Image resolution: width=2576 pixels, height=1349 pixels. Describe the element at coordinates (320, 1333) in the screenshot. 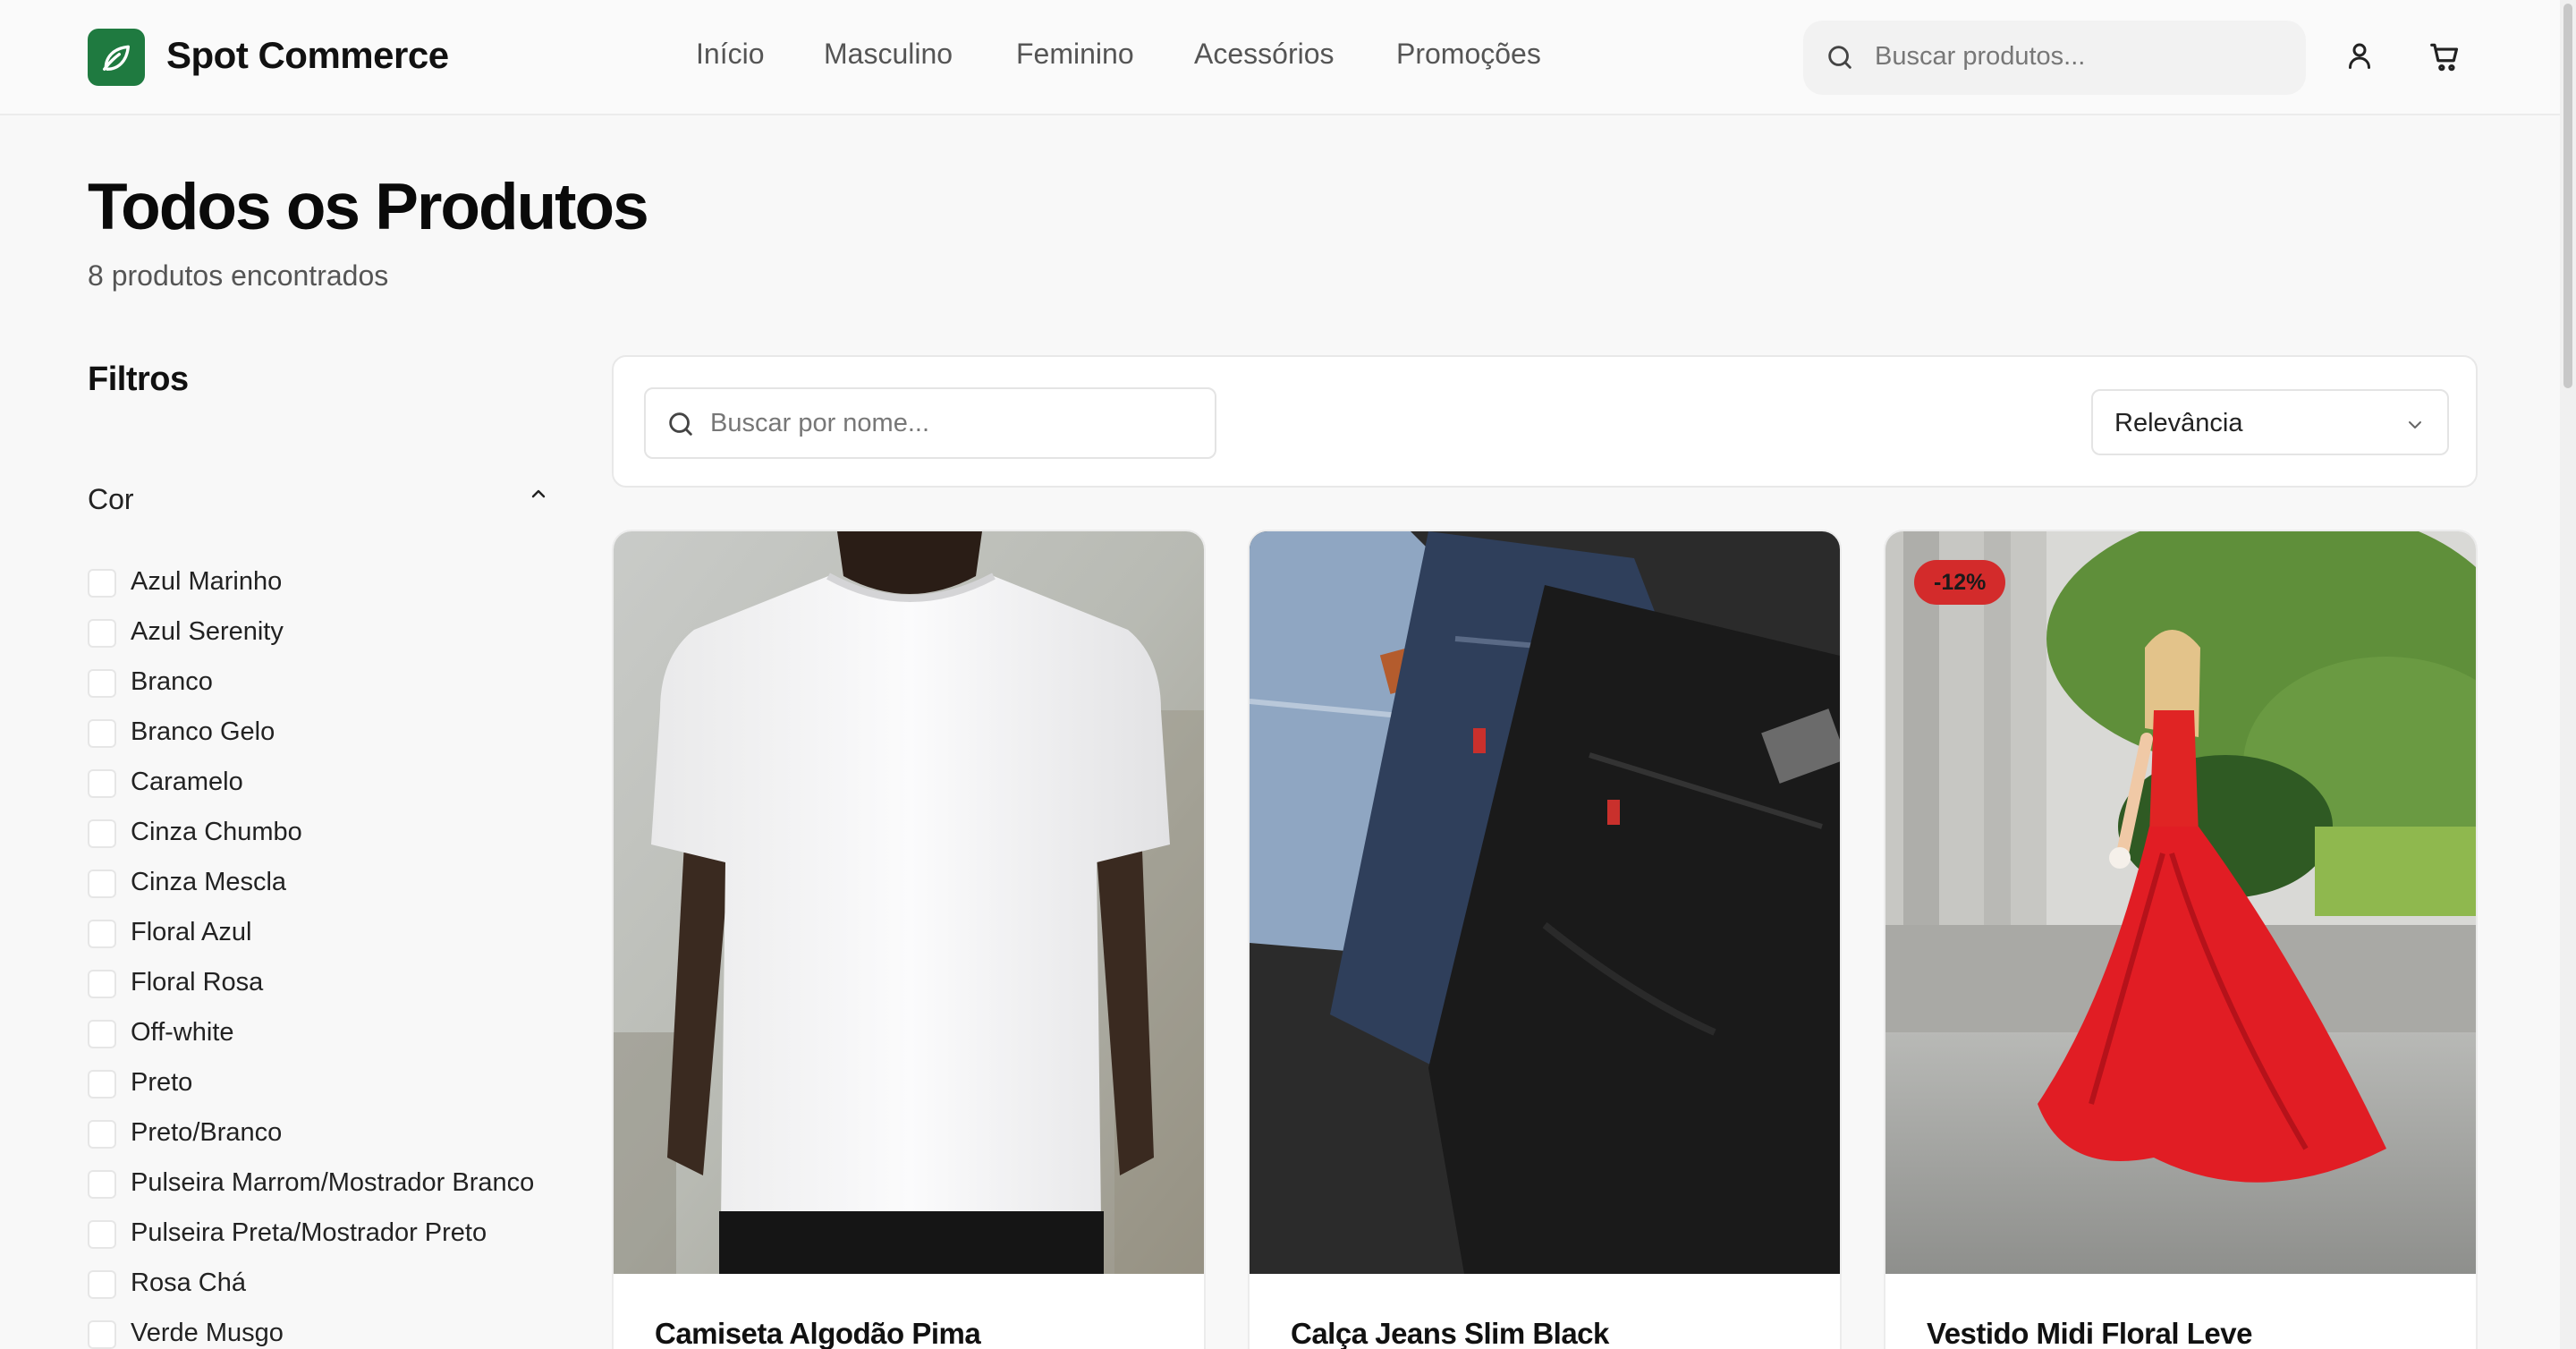

I see `filter-option: Verde Musgo` at that location.